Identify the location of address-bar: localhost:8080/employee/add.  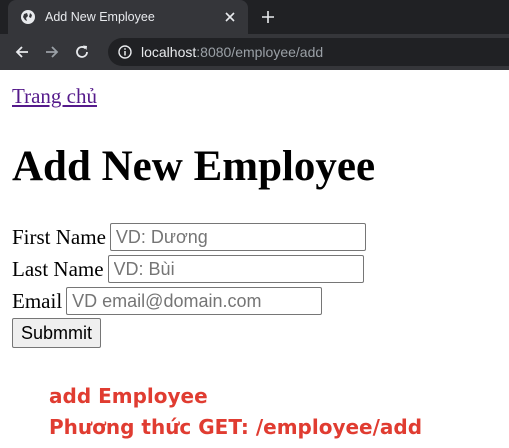
(308, 52).